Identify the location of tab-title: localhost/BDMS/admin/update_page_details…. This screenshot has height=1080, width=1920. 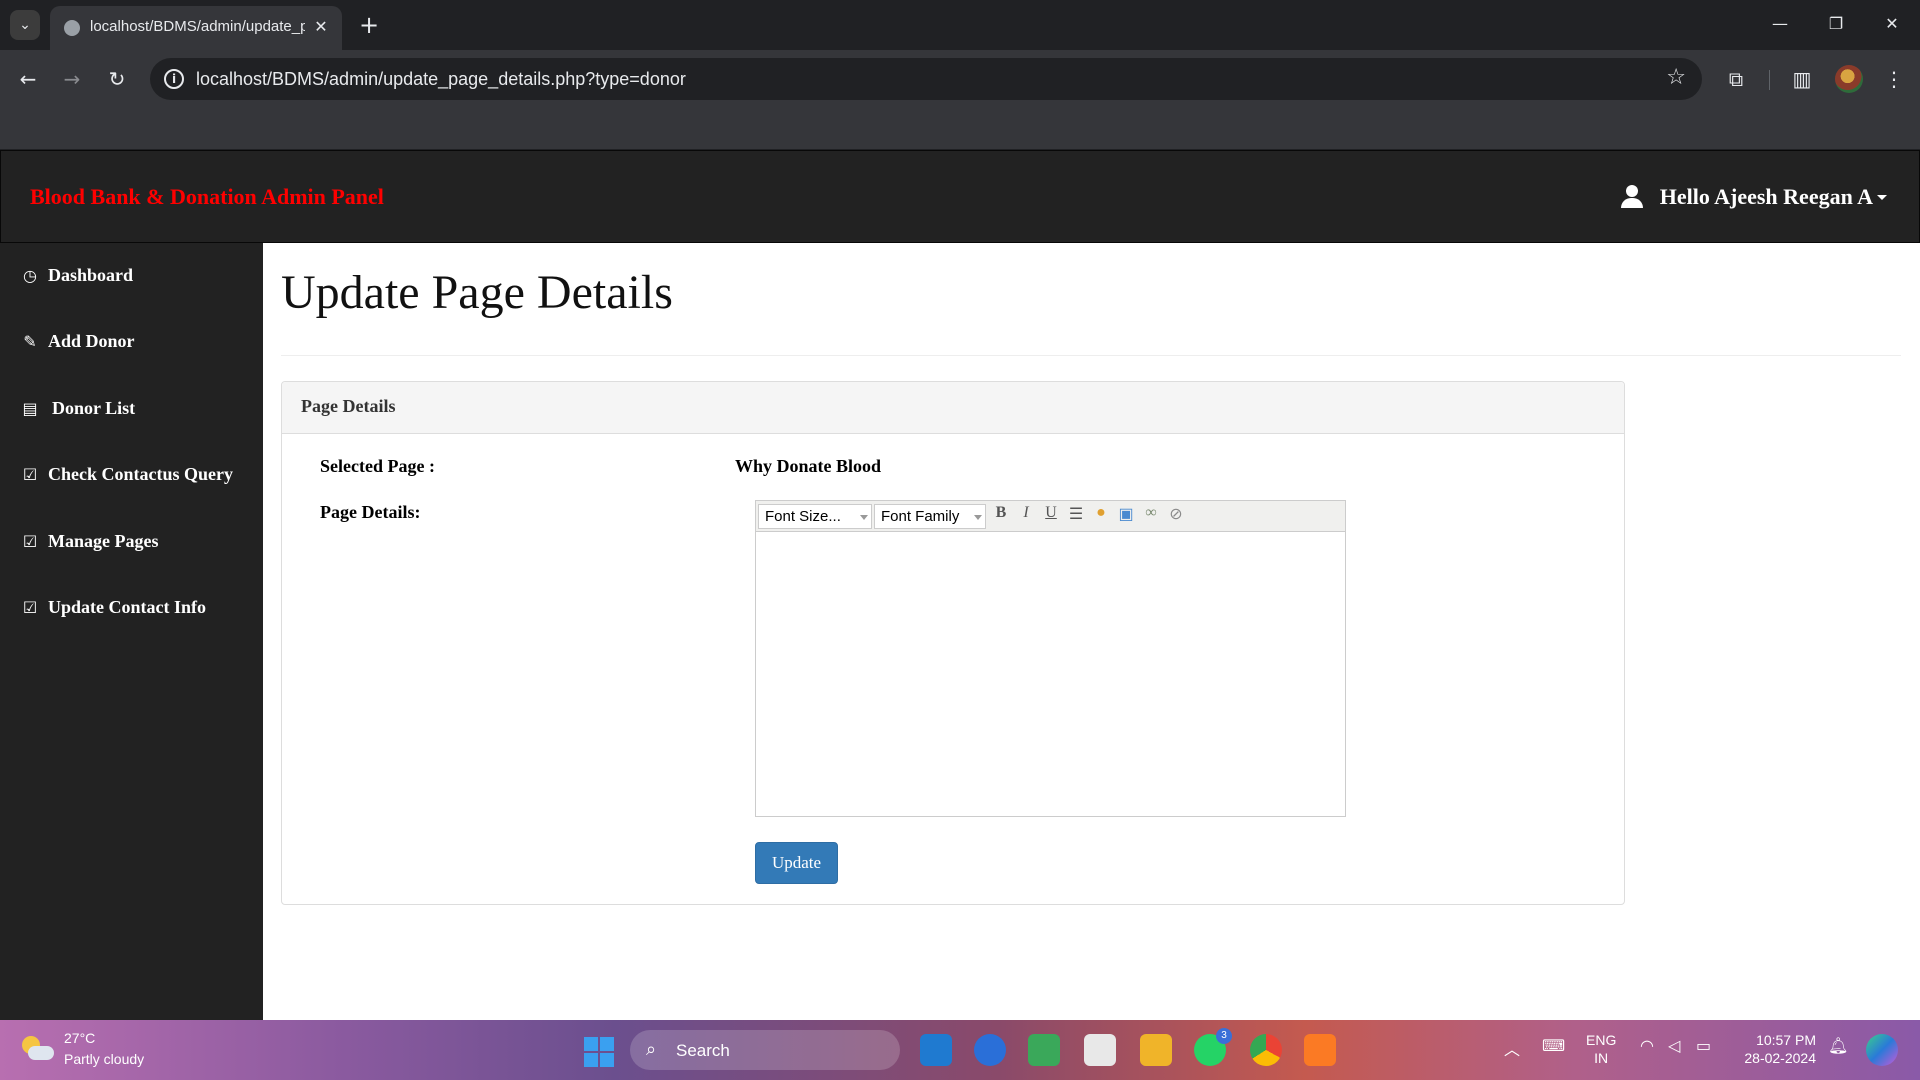
(197, 26).